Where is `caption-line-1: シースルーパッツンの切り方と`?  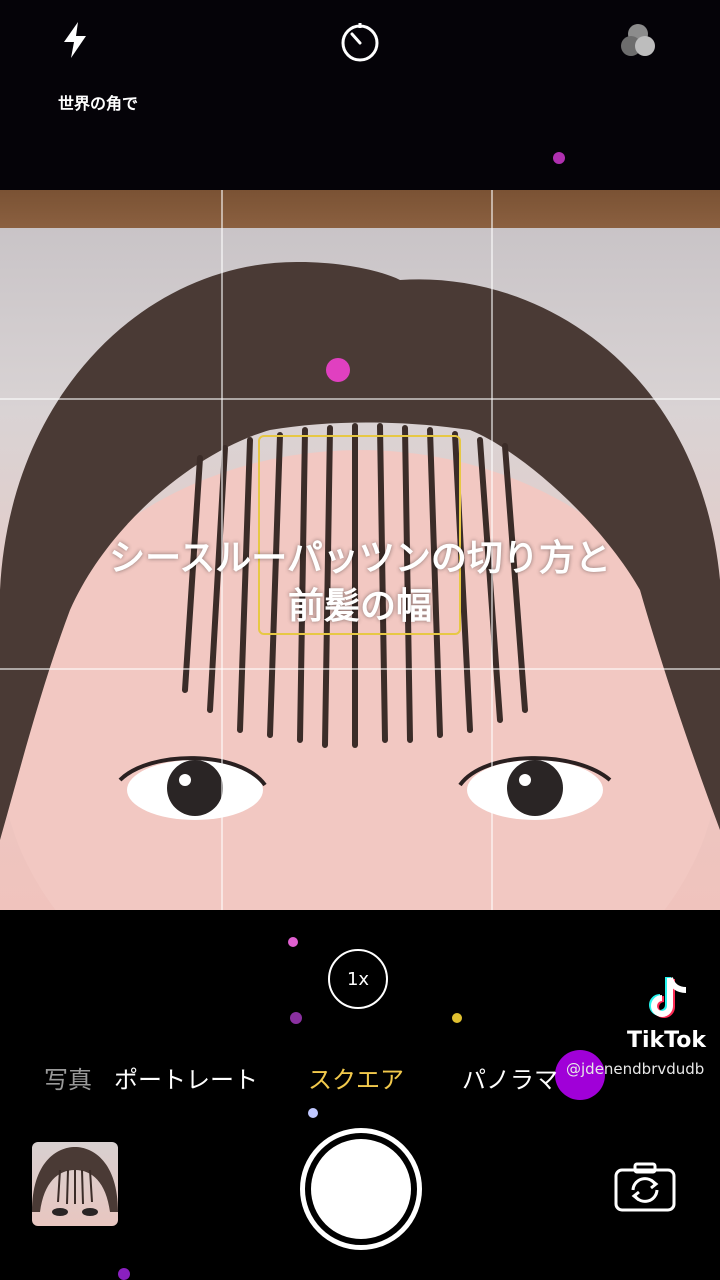
caption-line-1: シースルーパッツンの切り方と is located at coordinates (360, 558).